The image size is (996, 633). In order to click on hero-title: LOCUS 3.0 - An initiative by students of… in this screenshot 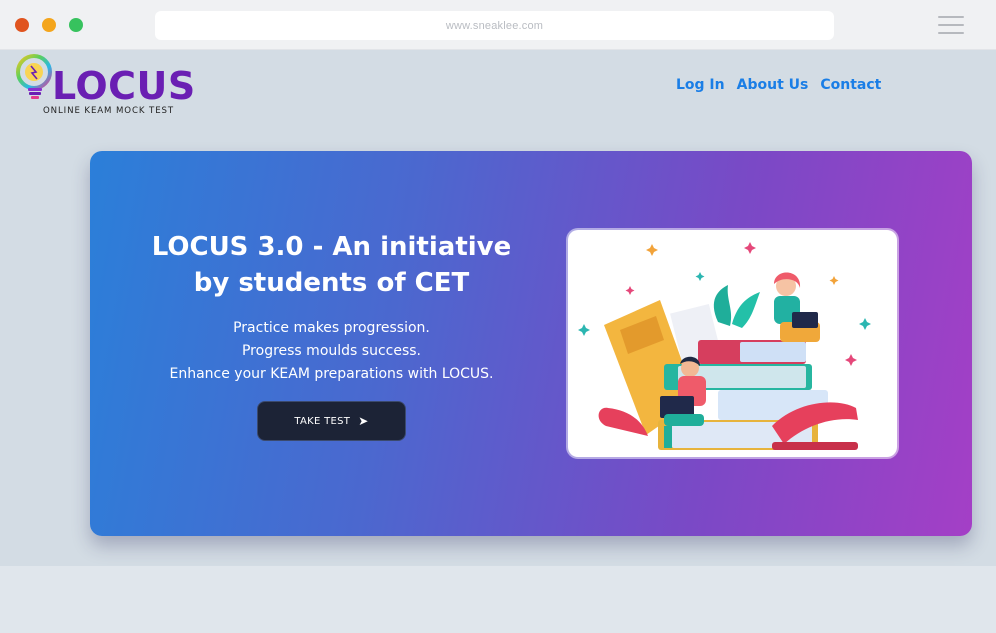, I will do `click(331, 265)`.